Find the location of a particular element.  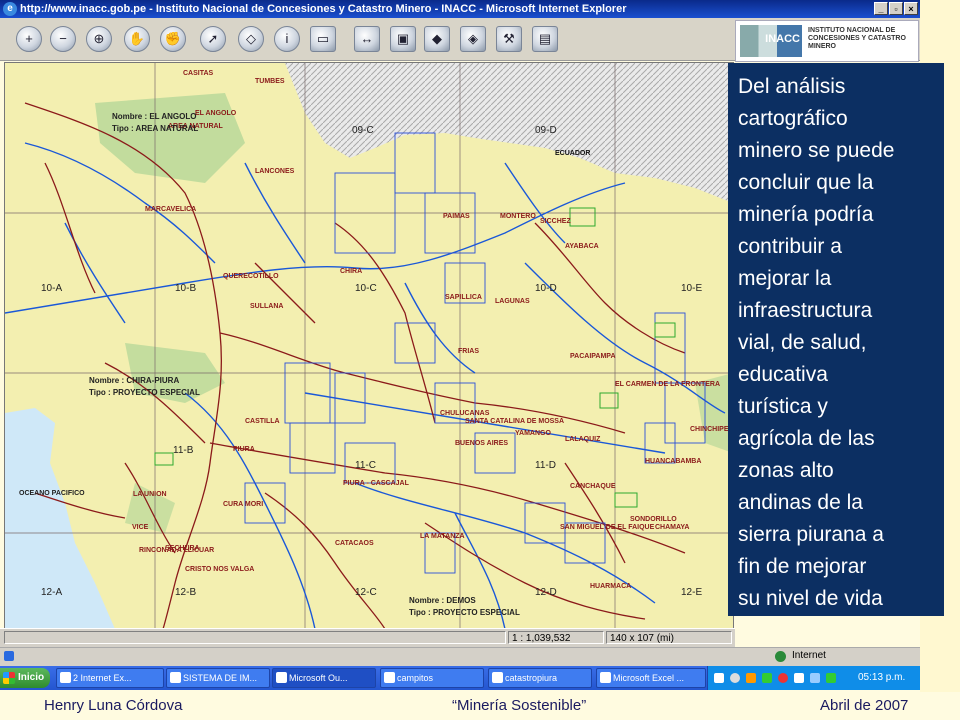

internet-zone-icon is located at coordinates (780, 656).